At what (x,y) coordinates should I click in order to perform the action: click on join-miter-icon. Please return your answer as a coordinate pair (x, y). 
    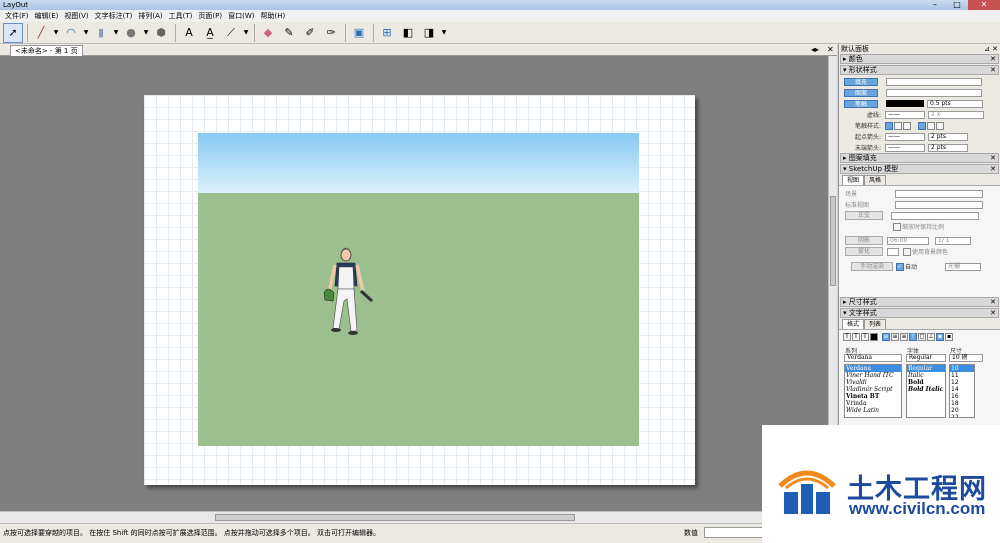
    Looking at the image, I should click on (922, 125).